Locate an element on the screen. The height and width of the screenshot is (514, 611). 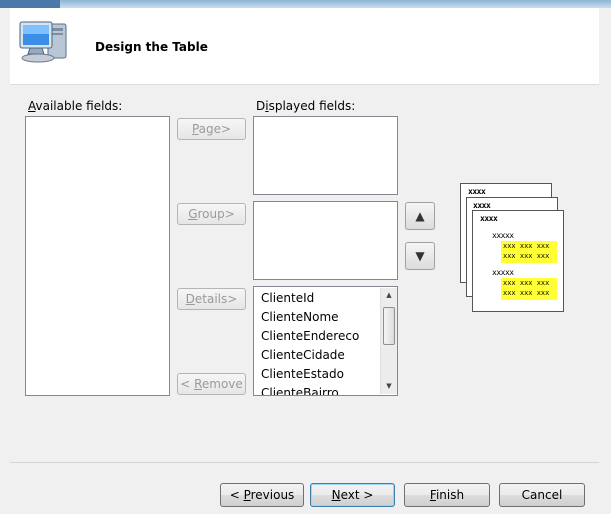
remove-button: < Remove is located at coordinates (211, 384).